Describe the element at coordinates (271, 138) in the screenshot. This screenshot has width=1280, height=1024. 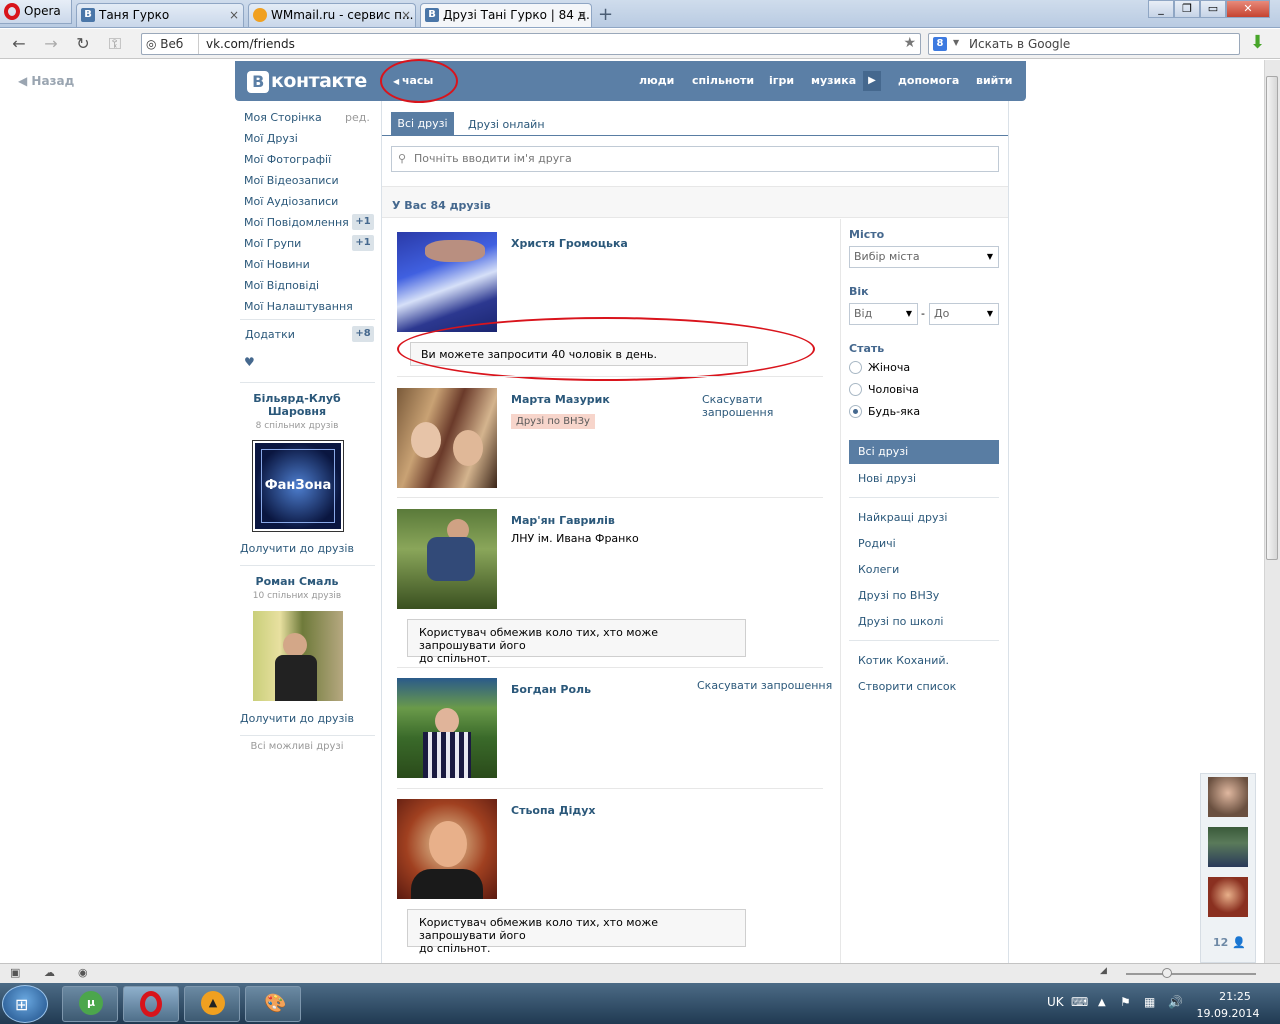
I see `menu-my-friends: Мої Друзі` at that location.